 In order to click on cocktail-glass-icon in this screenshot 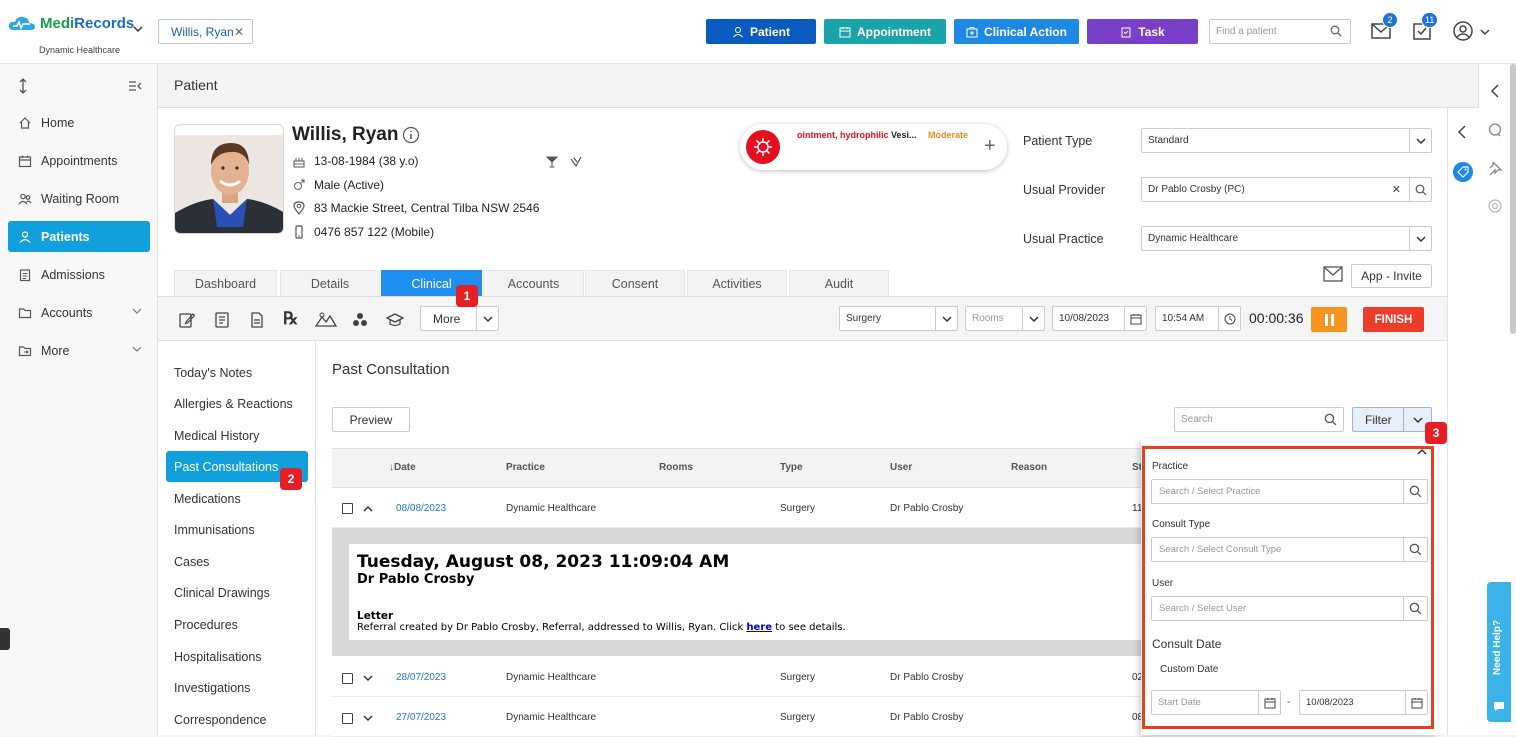, I will do `click(552, 162)`.